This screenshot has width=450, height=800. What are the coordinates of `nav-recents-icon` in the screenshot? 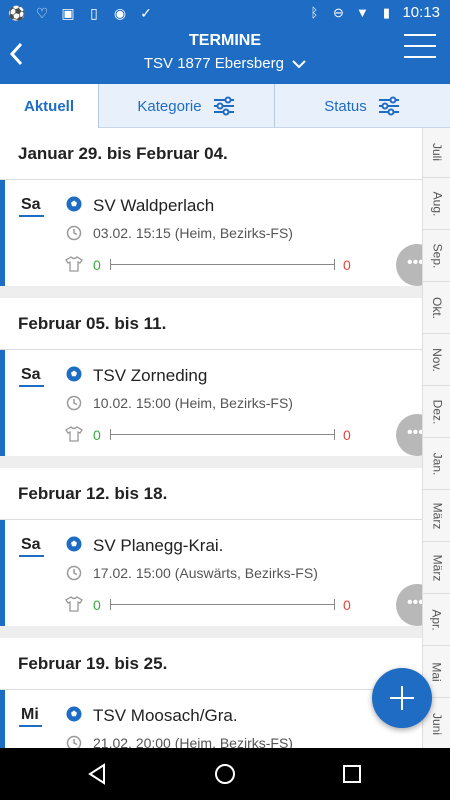 It's located at (352, 774).